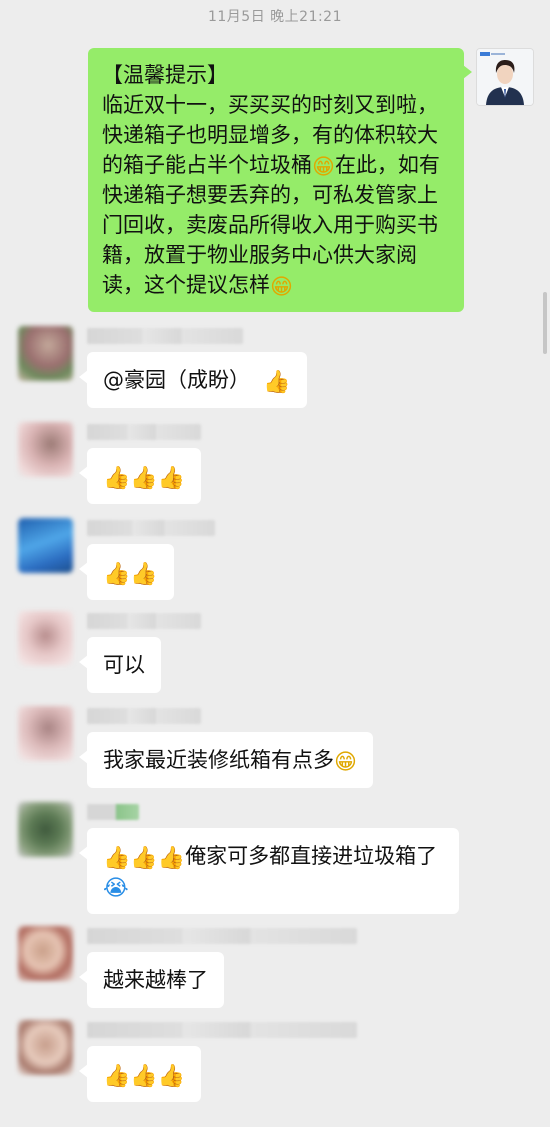 The height and width of the screenshot is (1127, 550). What do you see at coordinates (130, 574) in the screenshot?
I see `thumbs-up-emoji-icon: 👍👍` at bounding box center [130, 574].